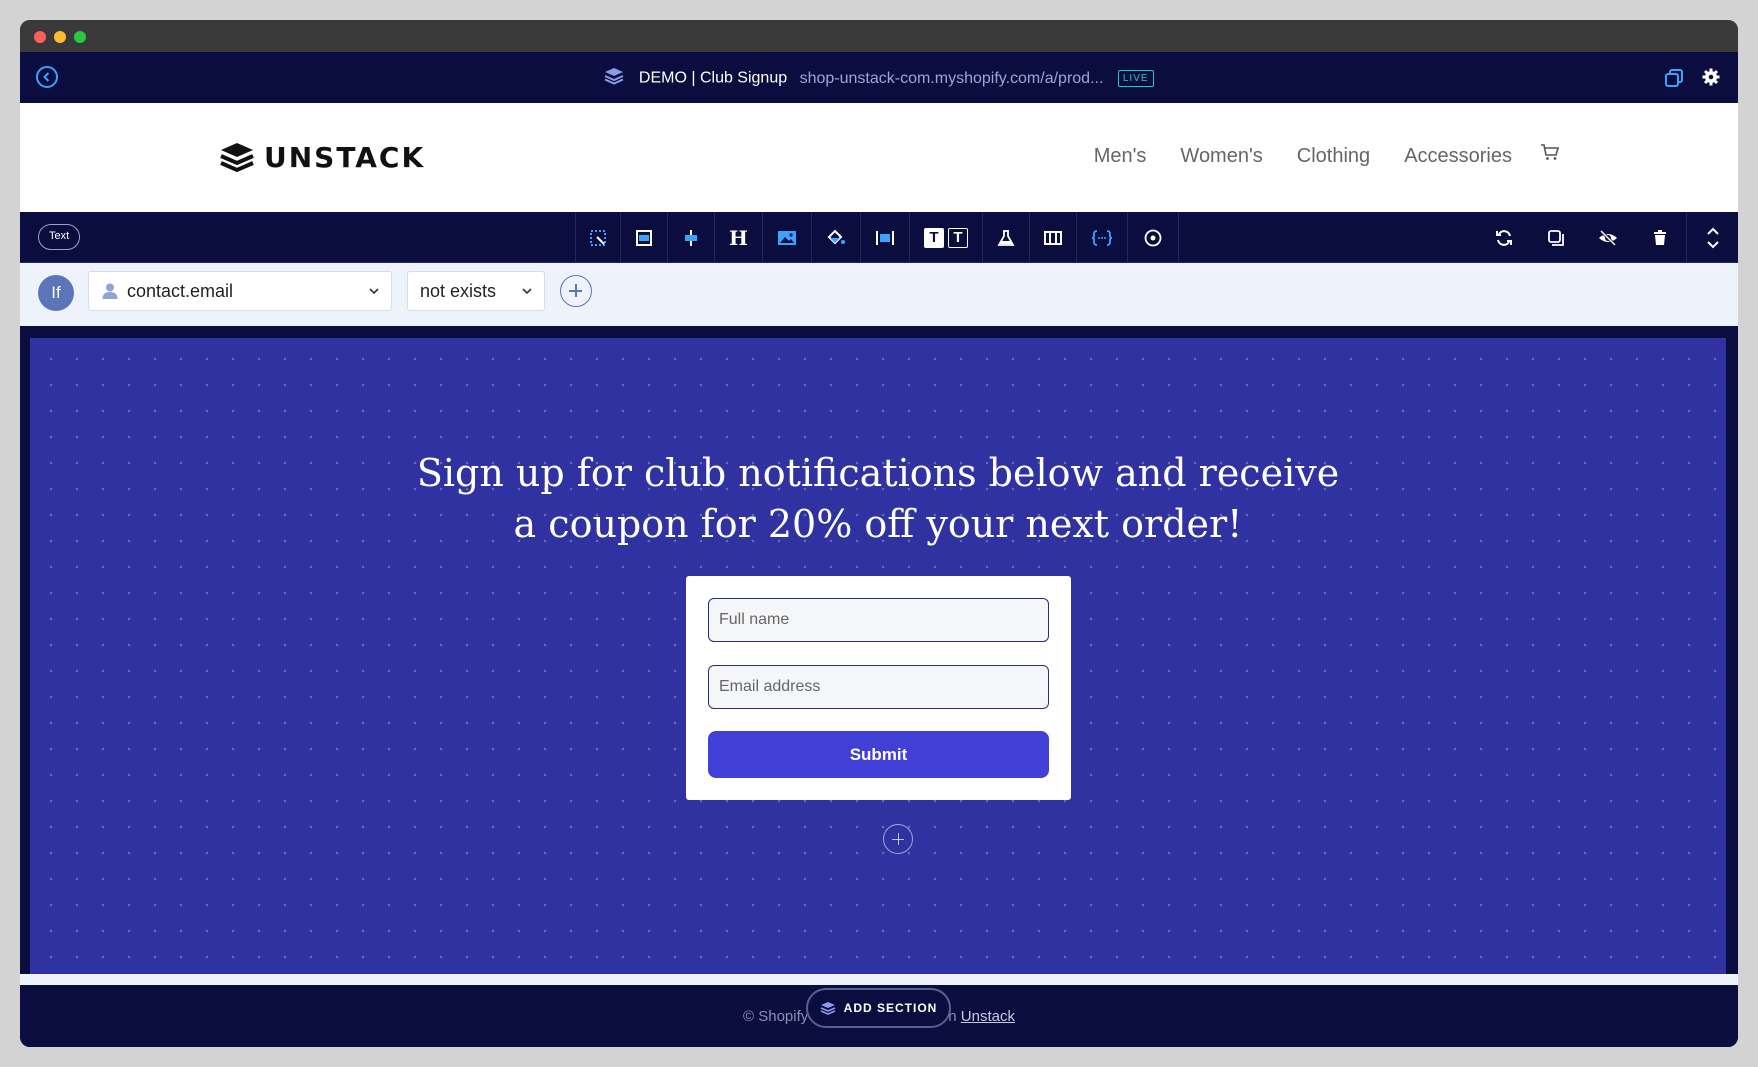 The height and width of the screenshot is (1067, 1758). I want to click on ab-test-flask-icon, so click(1006, 237).